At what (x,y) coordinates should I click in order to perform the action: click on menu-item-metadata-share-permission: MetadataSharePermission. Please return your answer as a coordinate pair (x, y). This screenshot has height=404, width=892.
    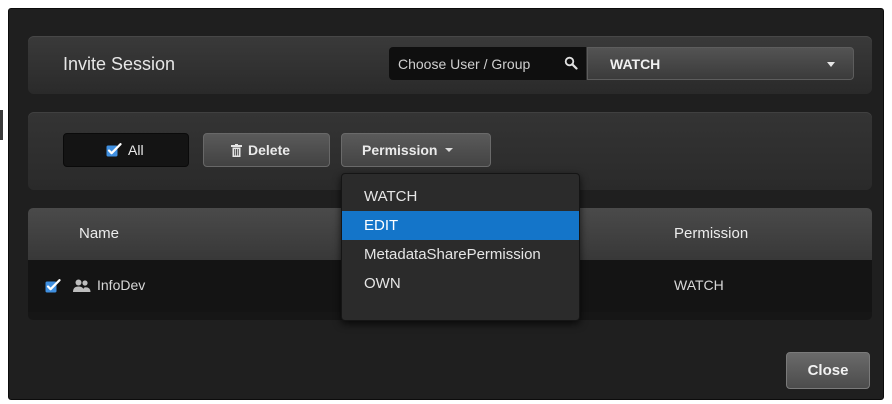
    Looking at the image, I should click on (460, 254).